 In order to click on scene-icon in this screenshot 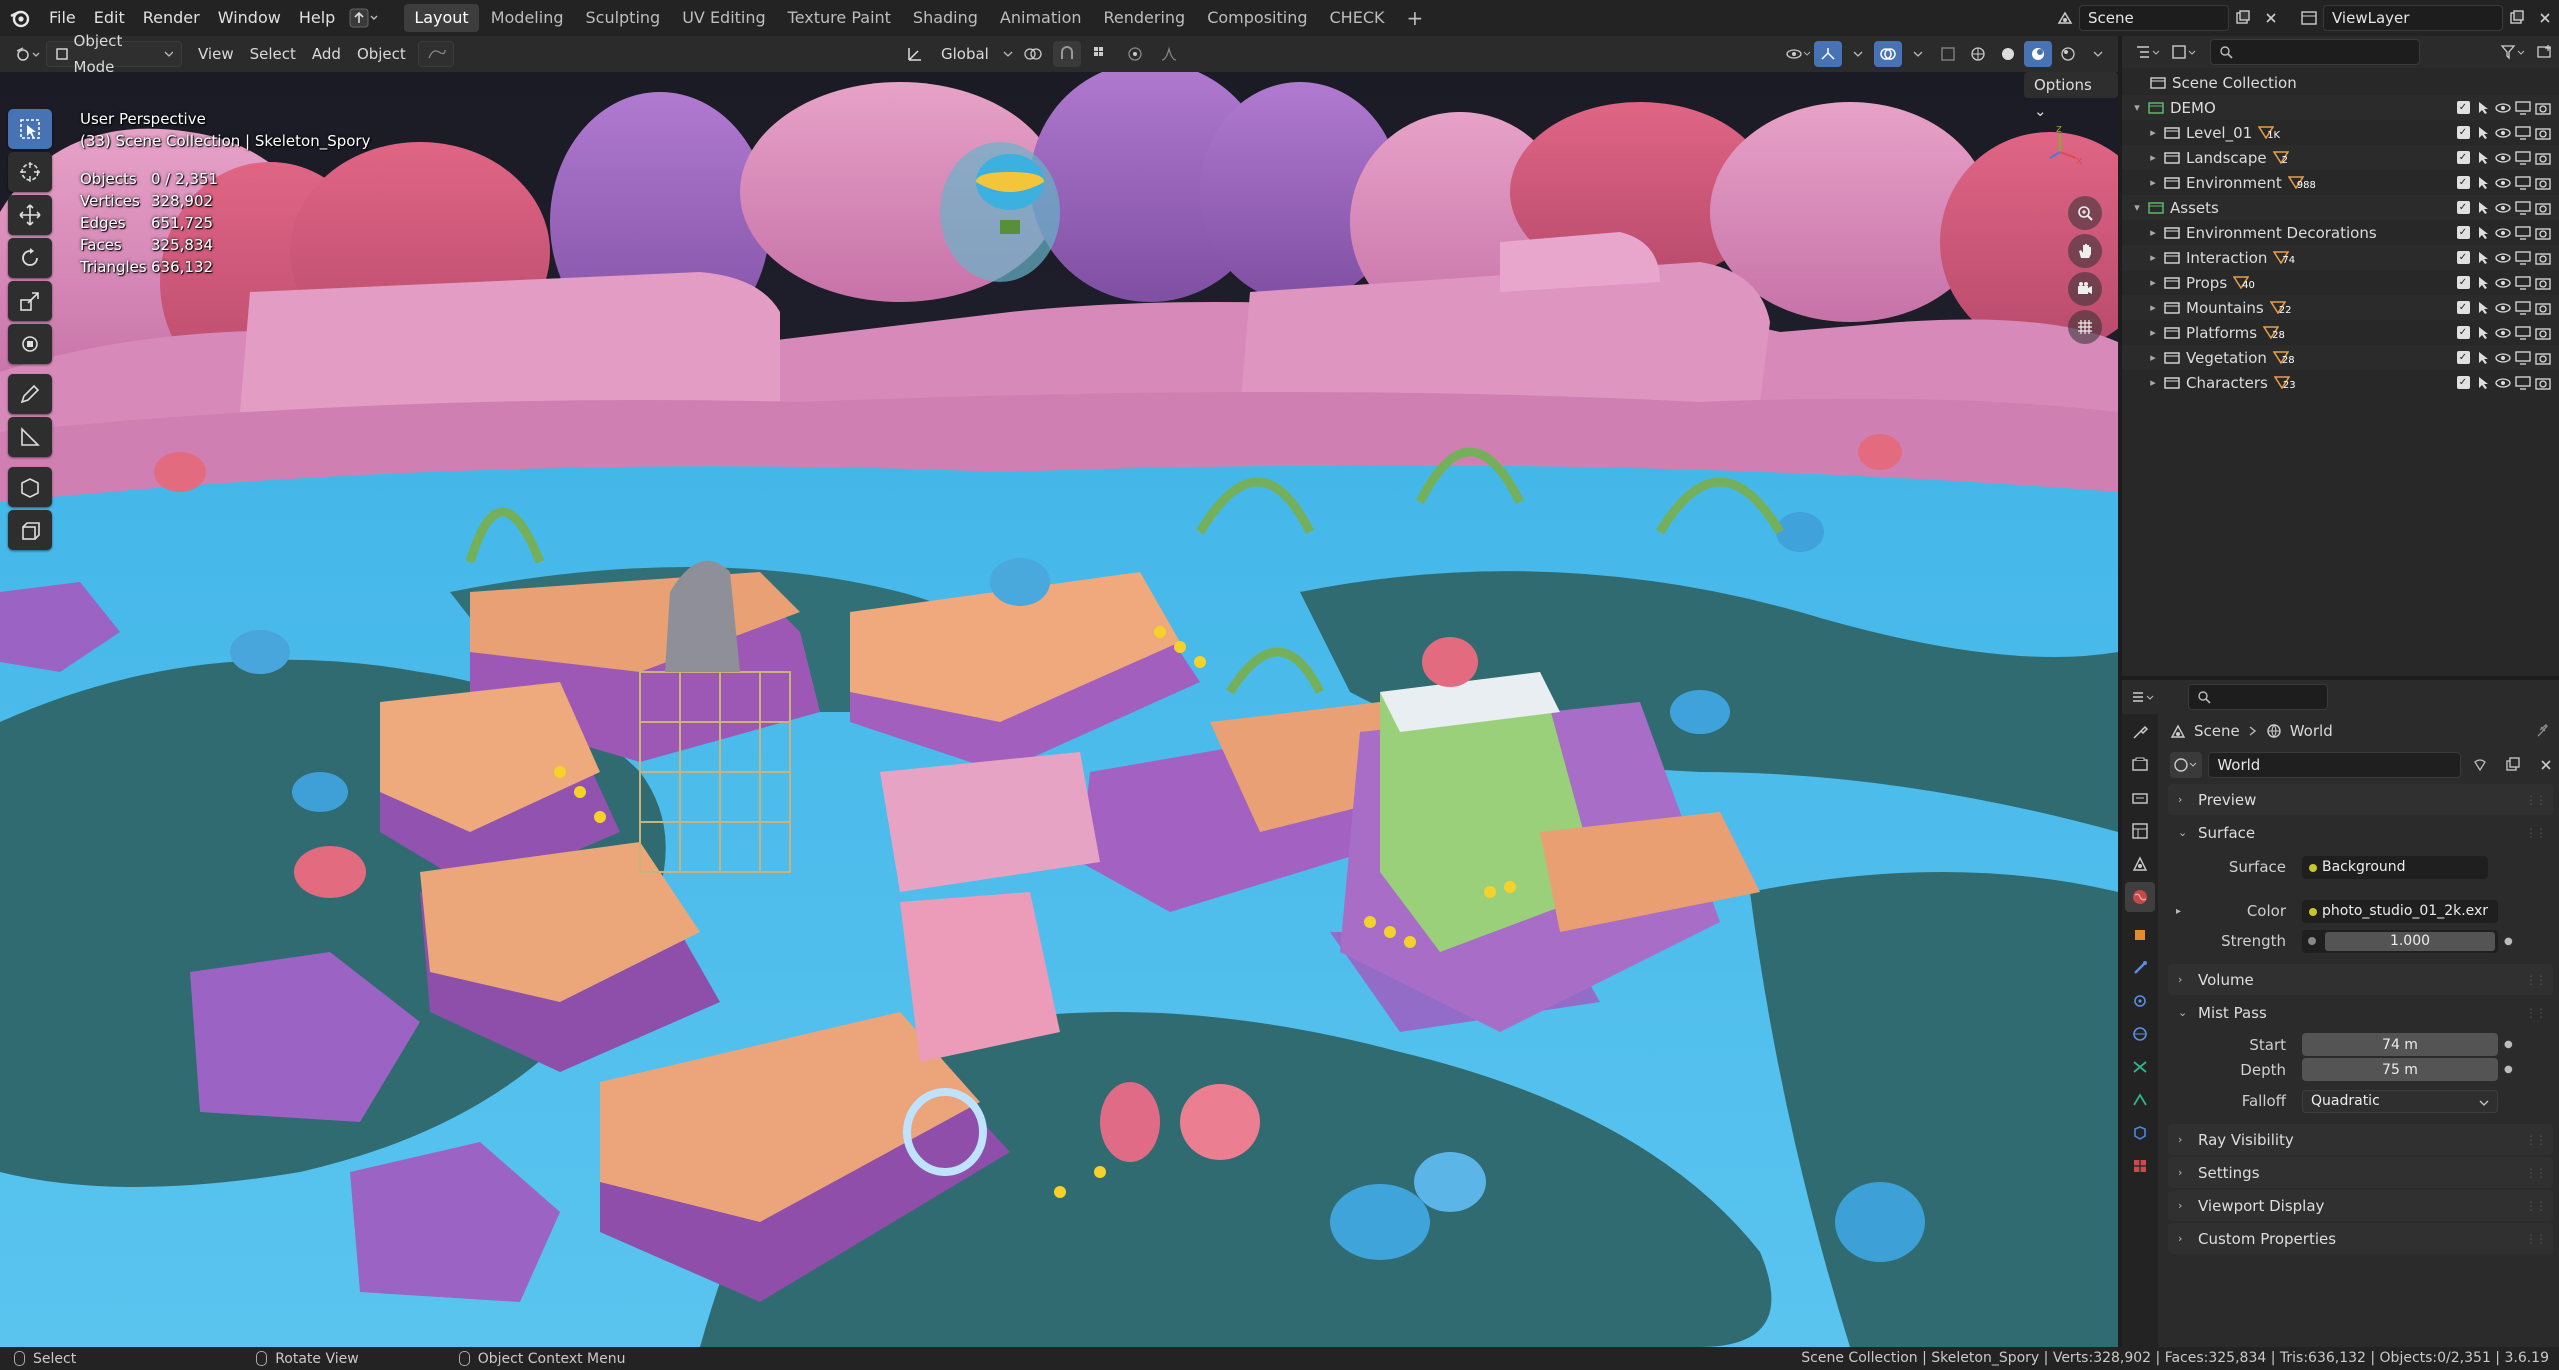, I will do `click(2065, 18)`.